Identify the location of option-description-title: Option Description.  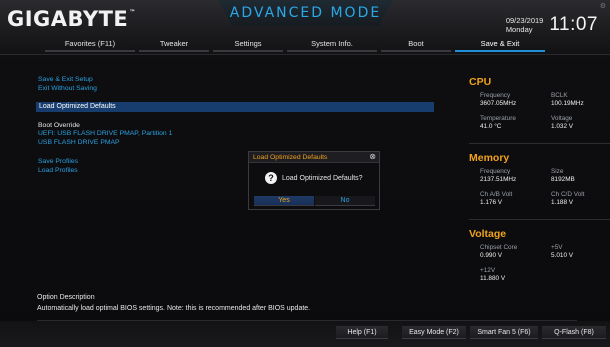
(66, 297).